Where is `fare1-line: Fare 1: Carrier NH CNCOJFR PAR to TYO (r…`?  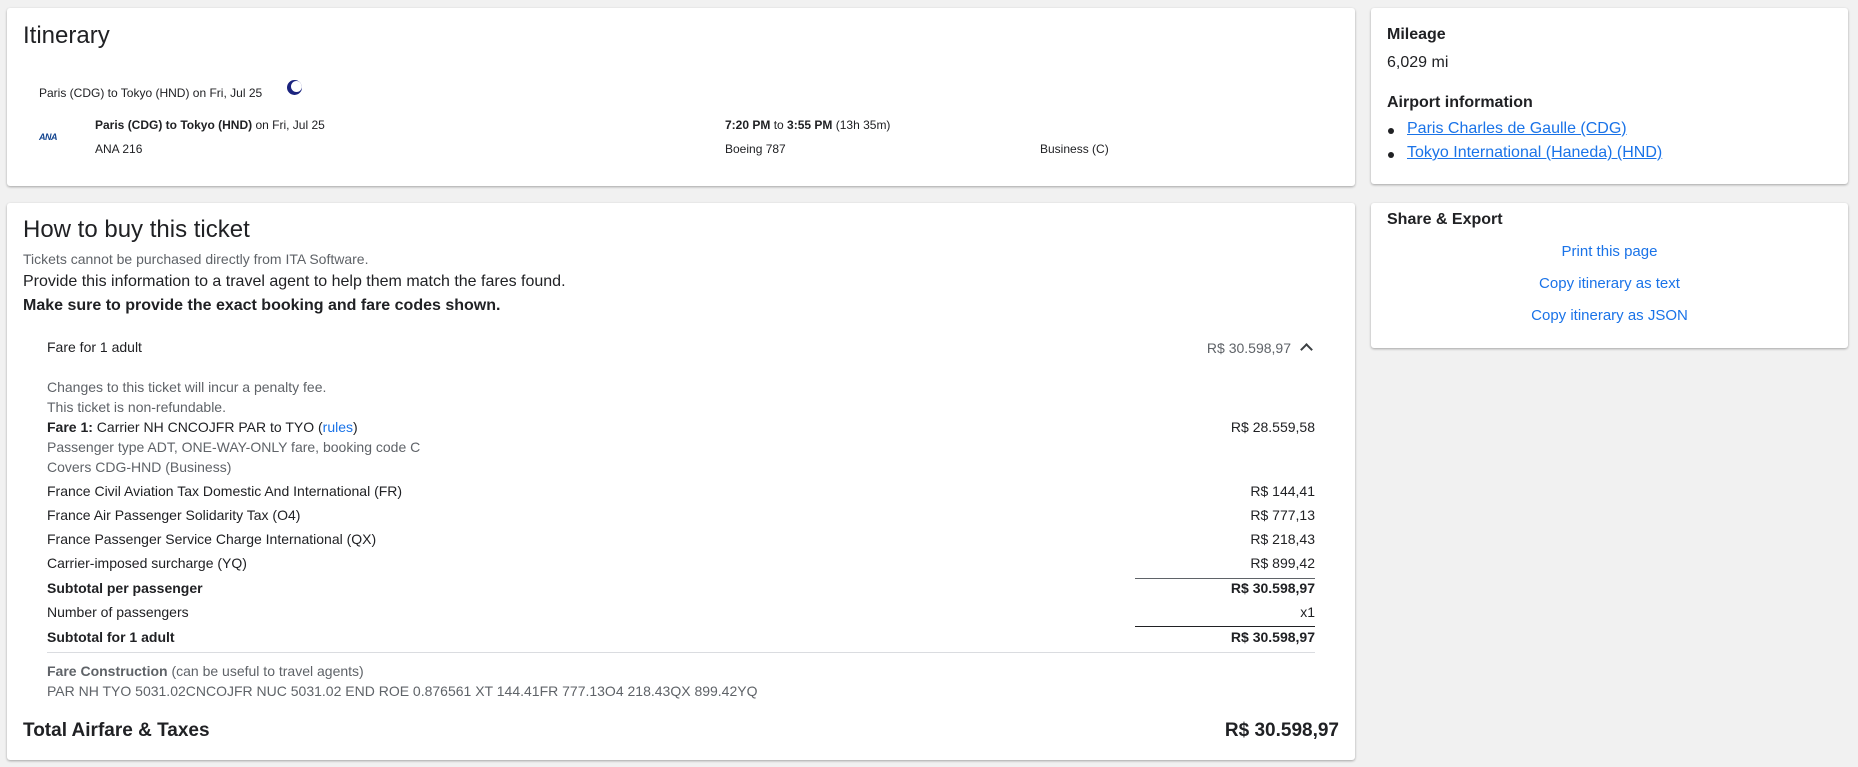
fare1-line: Fare 1: Carrier NH CNCOJFR PAR to TYO (r… is located at coordinates (202, 427).